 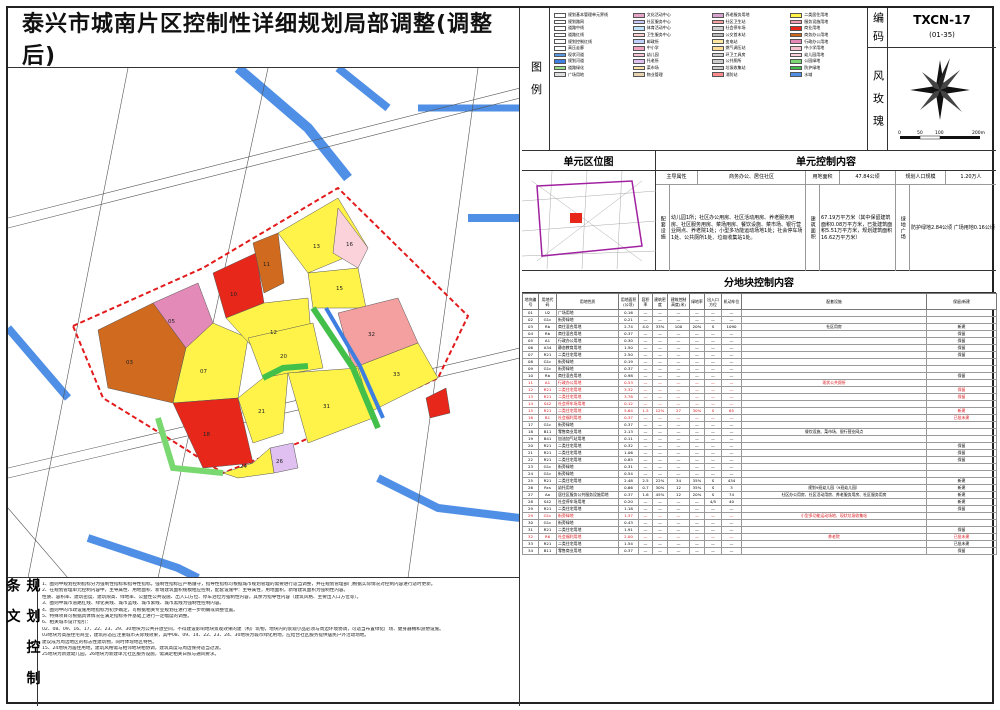 What do you see at coordinates (592, 35) in the screenshot?
I see `legend-item: 道路红线` at bounding box center [592, 35].